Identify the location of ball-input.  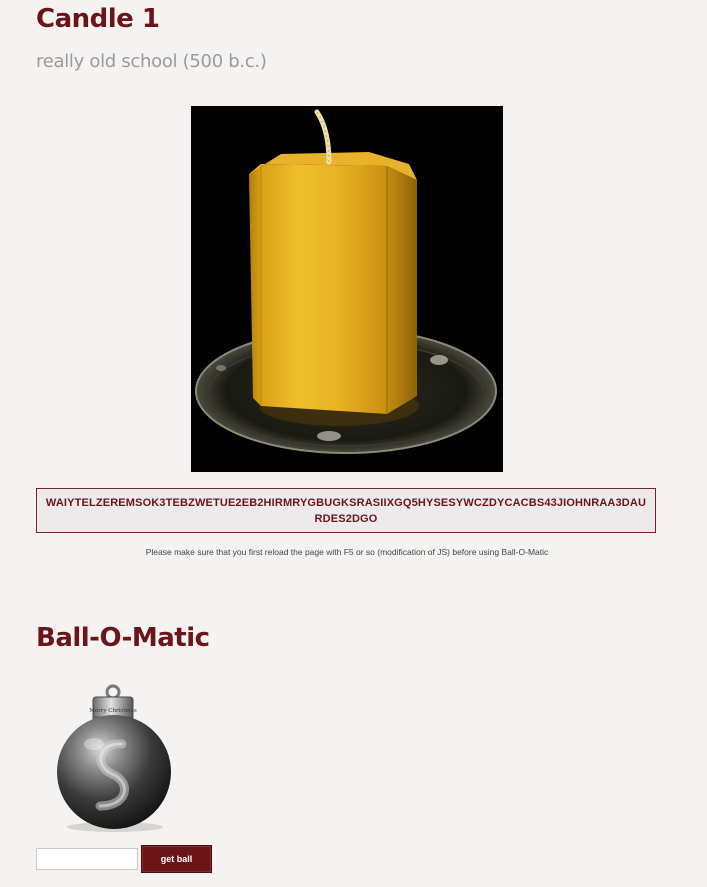
(87, 859).